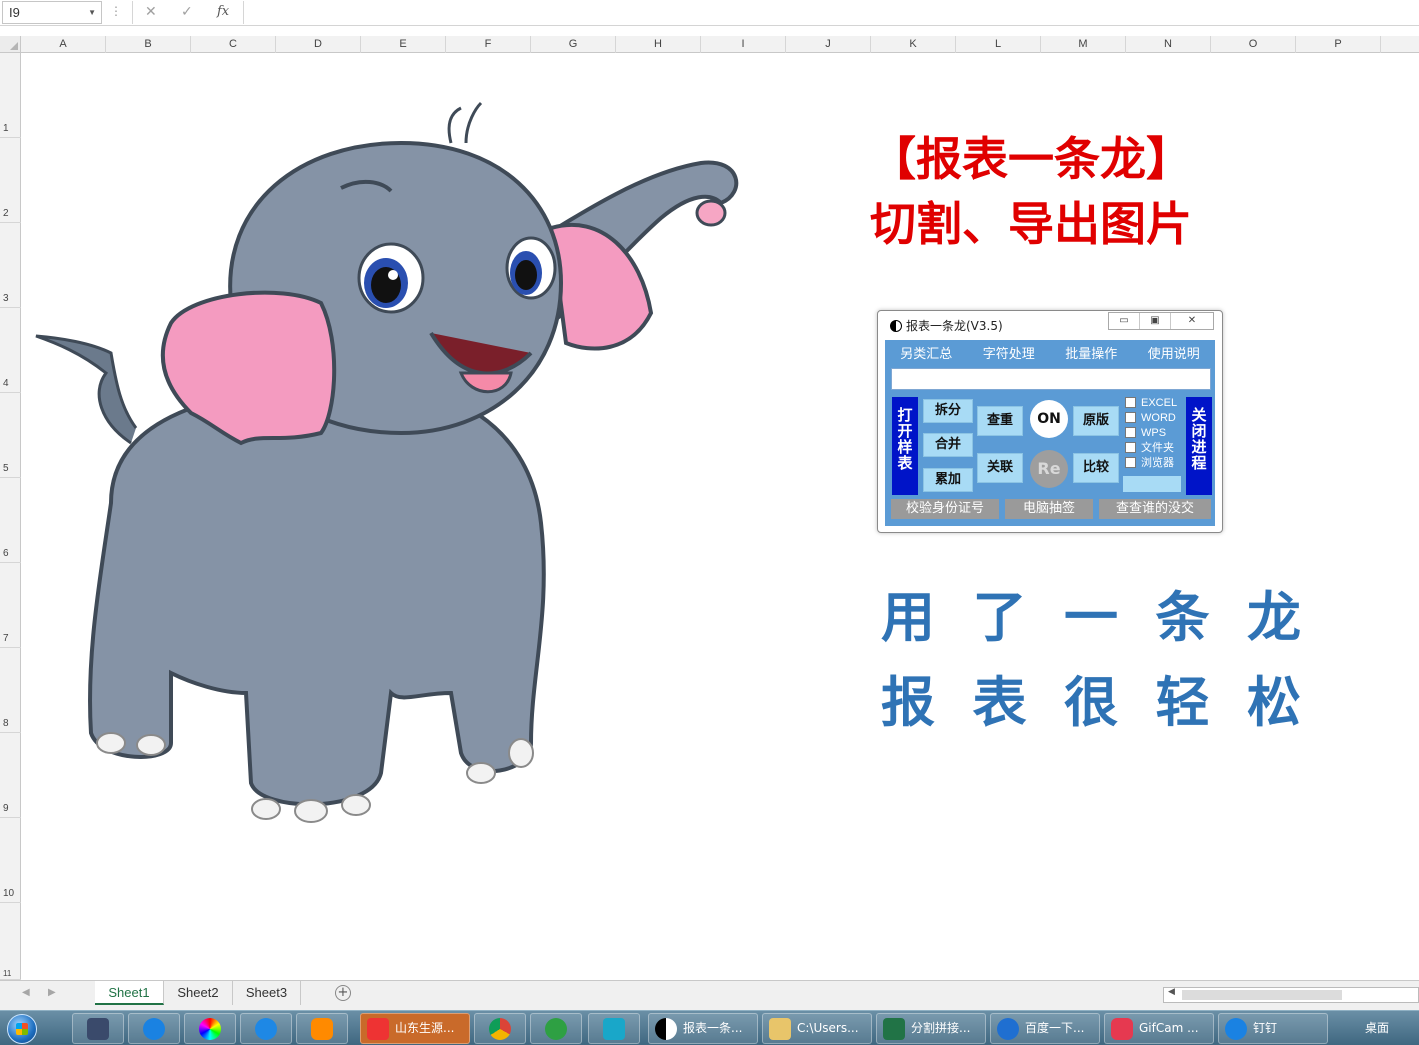  Describe the element at coordinates (63, 44) in the screenshot. I see `column-header: A` at that location.